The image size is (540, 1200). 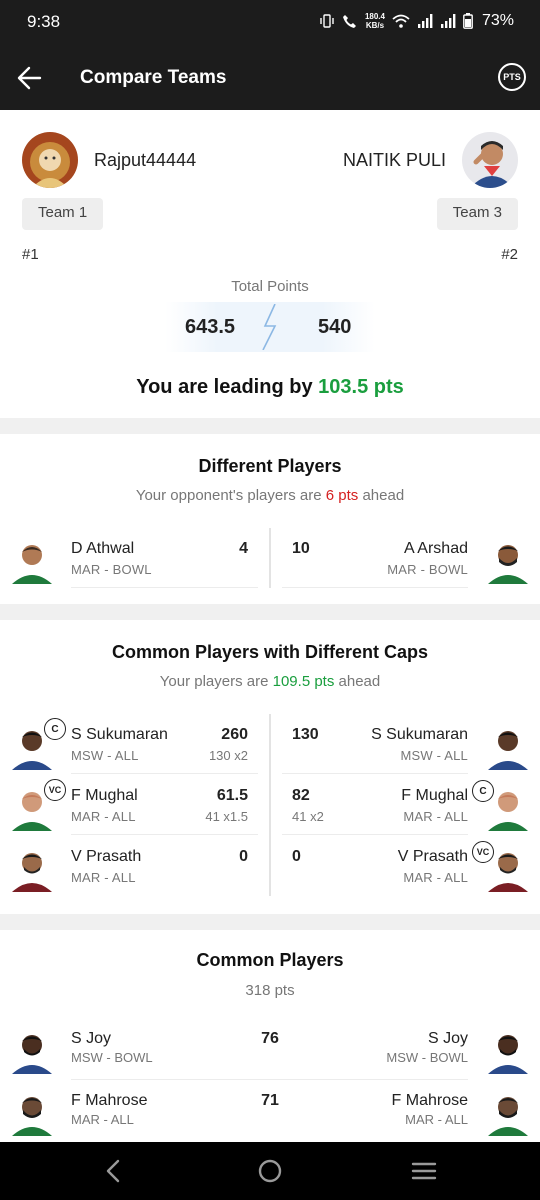 What do you see at coordinates (270, 990) in the screenshot?
I see `common-players-total: 318 pts` at bounding box center [270, 990].